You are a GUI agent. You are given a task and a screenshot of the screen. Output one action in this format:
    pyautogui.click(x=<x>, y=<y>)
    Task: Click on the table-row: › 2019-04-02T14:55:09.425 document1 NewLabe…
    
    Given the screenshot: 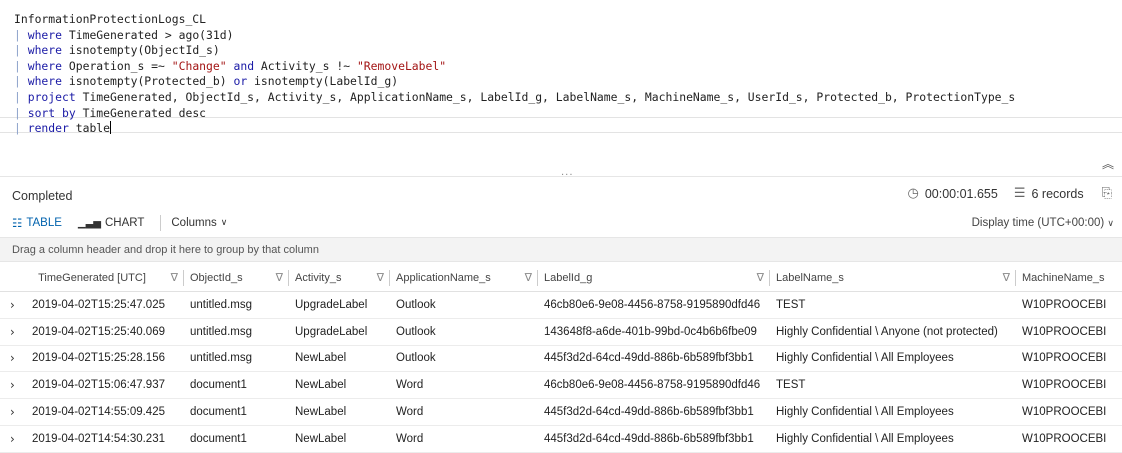 What is the action you would take?
    pyautogui.click(x=561, y=412)
    